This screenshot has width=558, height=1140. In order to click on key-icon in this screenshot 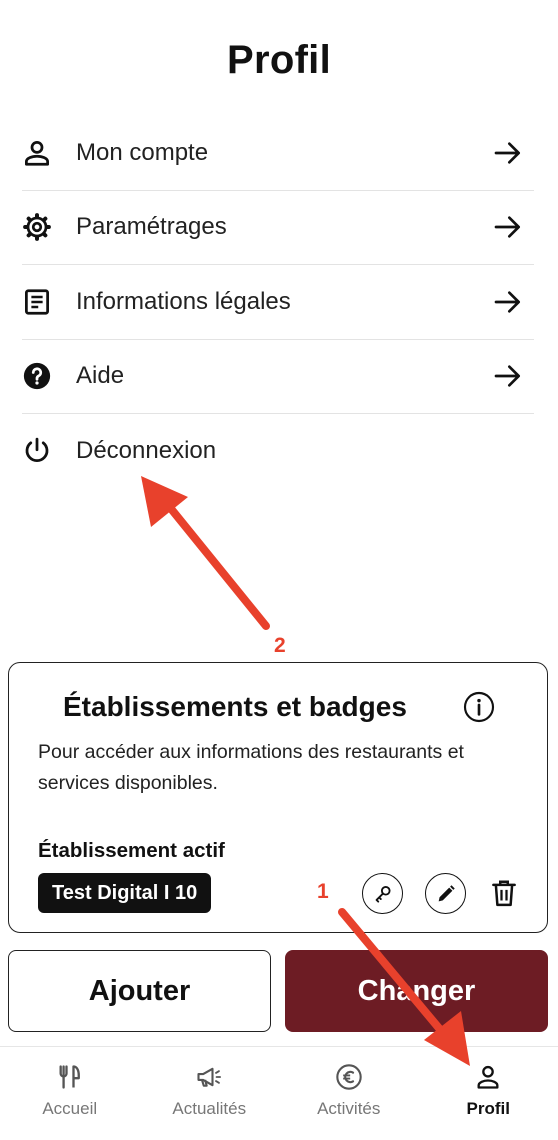, I will do `click(383, 894)`.